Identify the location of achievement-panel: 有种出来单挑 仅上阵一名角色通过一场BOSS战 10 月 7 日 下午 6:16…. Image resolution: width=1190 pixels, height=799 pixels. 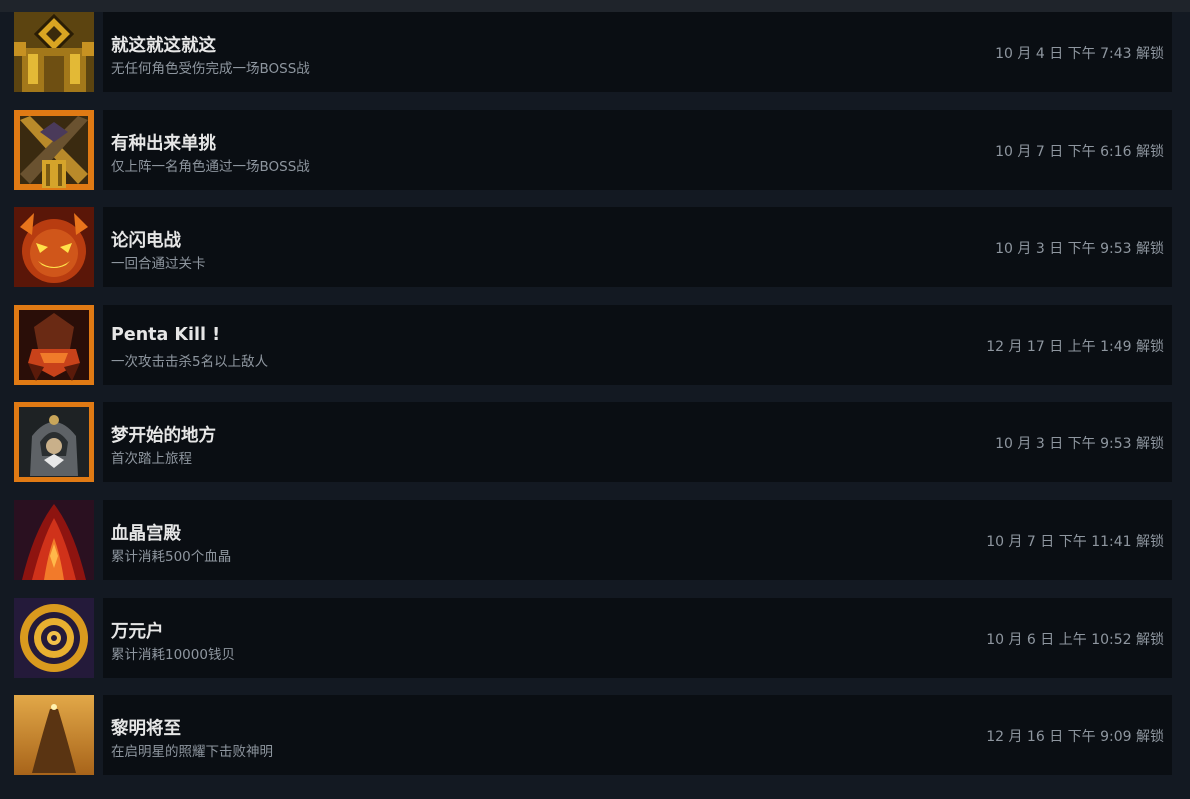
(637, 149).